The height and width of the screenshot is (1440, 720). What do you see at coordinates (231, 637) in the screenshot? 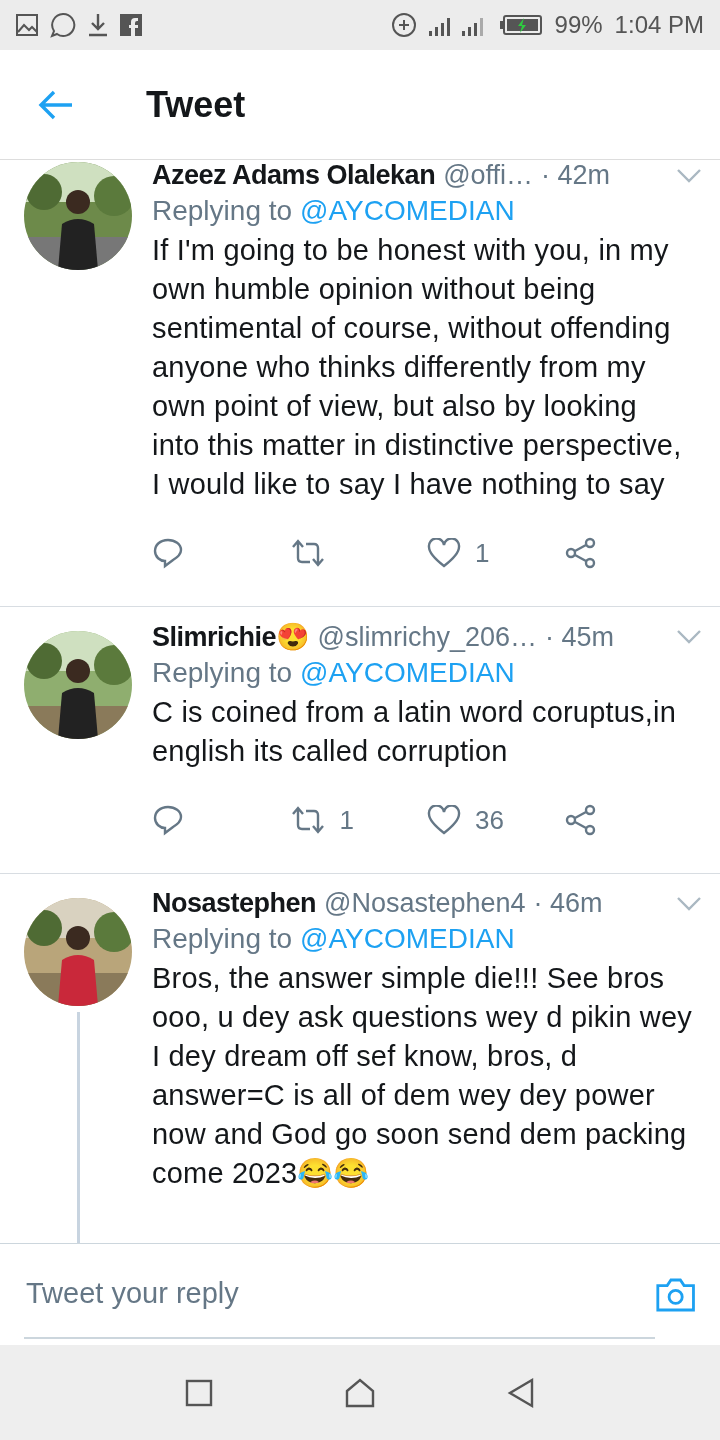
I see `author-name: Slimrichie😍` at bounding box center [231, 637].